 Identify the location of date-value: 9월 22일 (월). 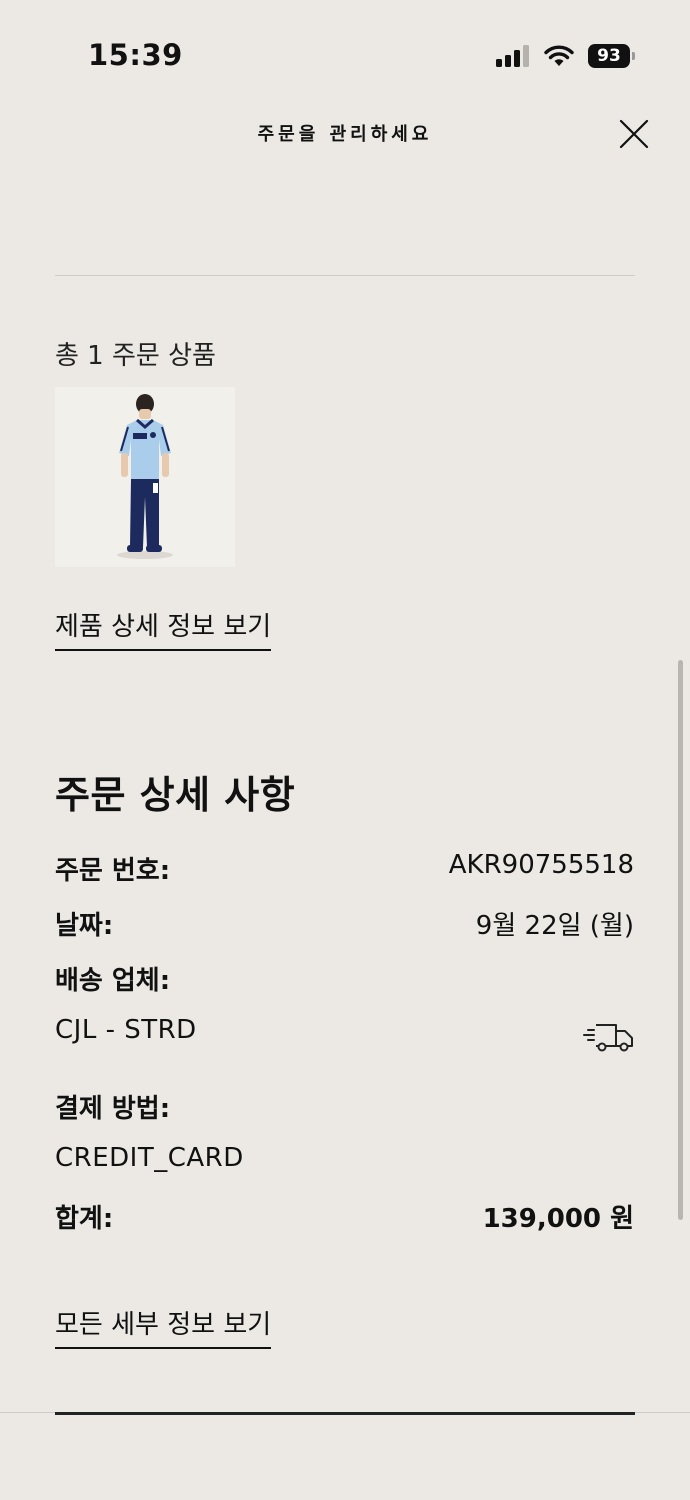
(554, 926).